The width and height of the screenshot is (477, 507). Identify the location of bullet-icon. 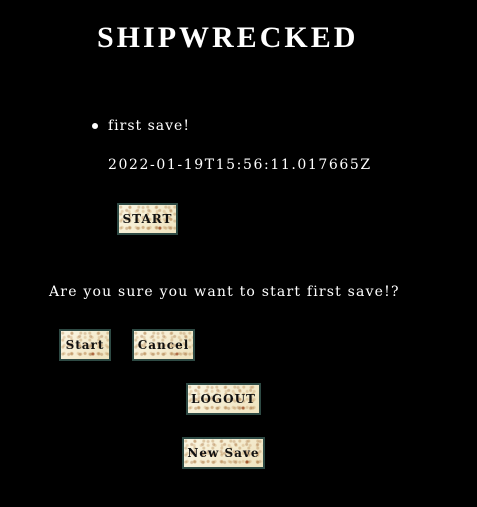
(95, 126).